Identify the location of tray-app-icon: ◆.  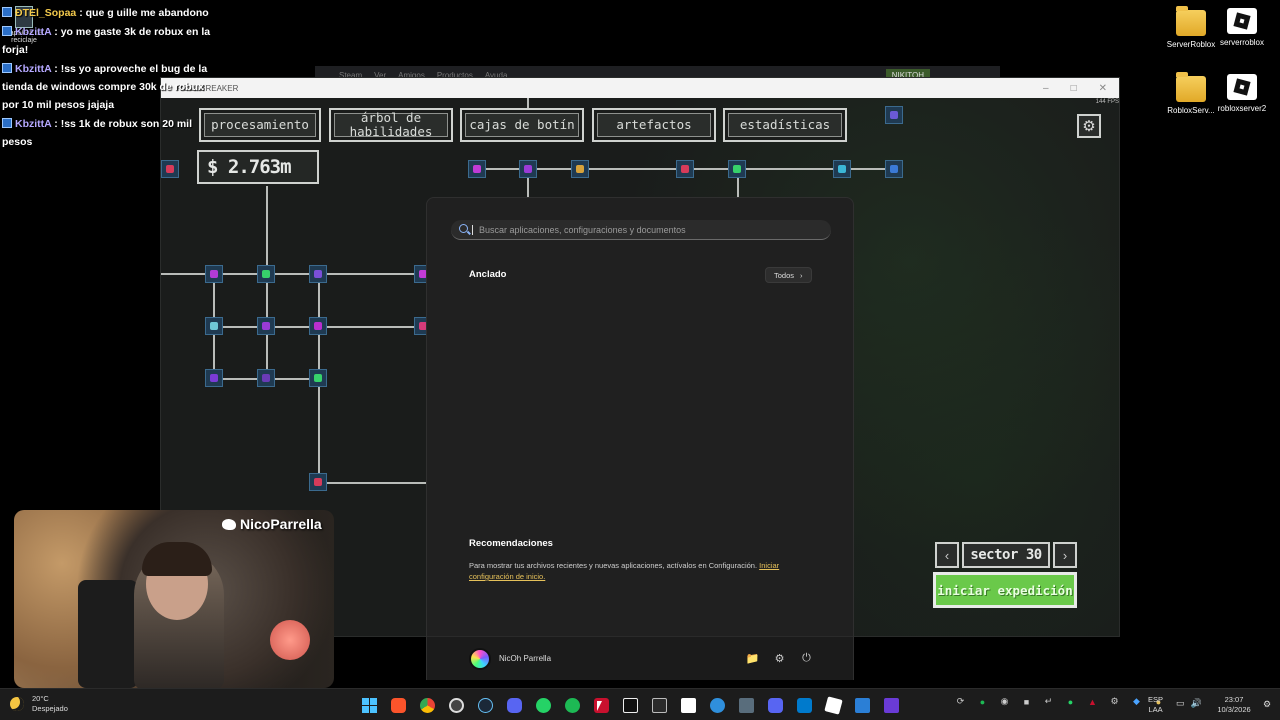
(1136, 701).